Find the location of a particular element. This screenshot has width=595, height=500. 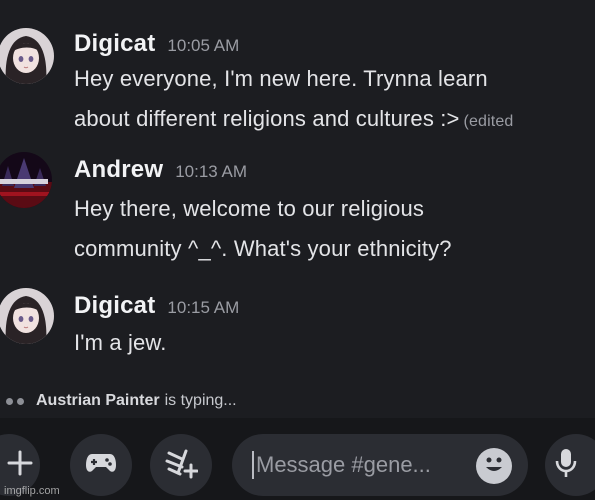

avatar-andrew is located at coordinates (26, 180).